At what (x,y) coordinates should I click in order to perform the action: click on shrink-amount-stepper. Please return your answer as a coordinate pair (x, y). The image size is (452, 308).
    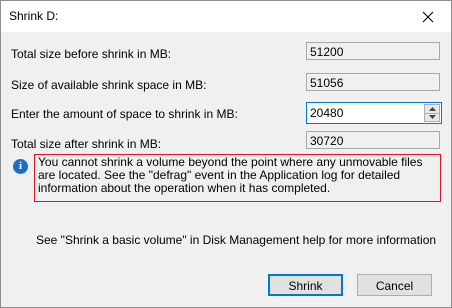
    Looking at the image, I should click on (374, 113).